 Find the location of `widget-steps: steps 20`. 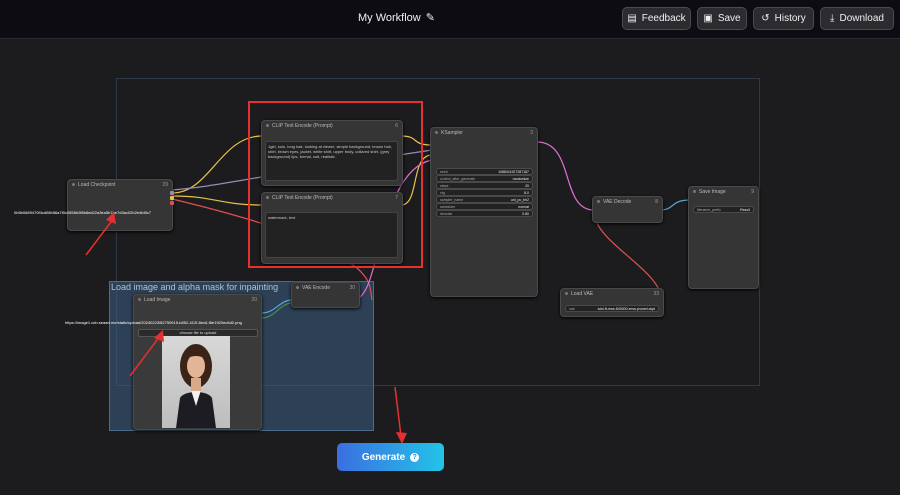

widget-steps: steps 20 is located at coordinates (484, 185).